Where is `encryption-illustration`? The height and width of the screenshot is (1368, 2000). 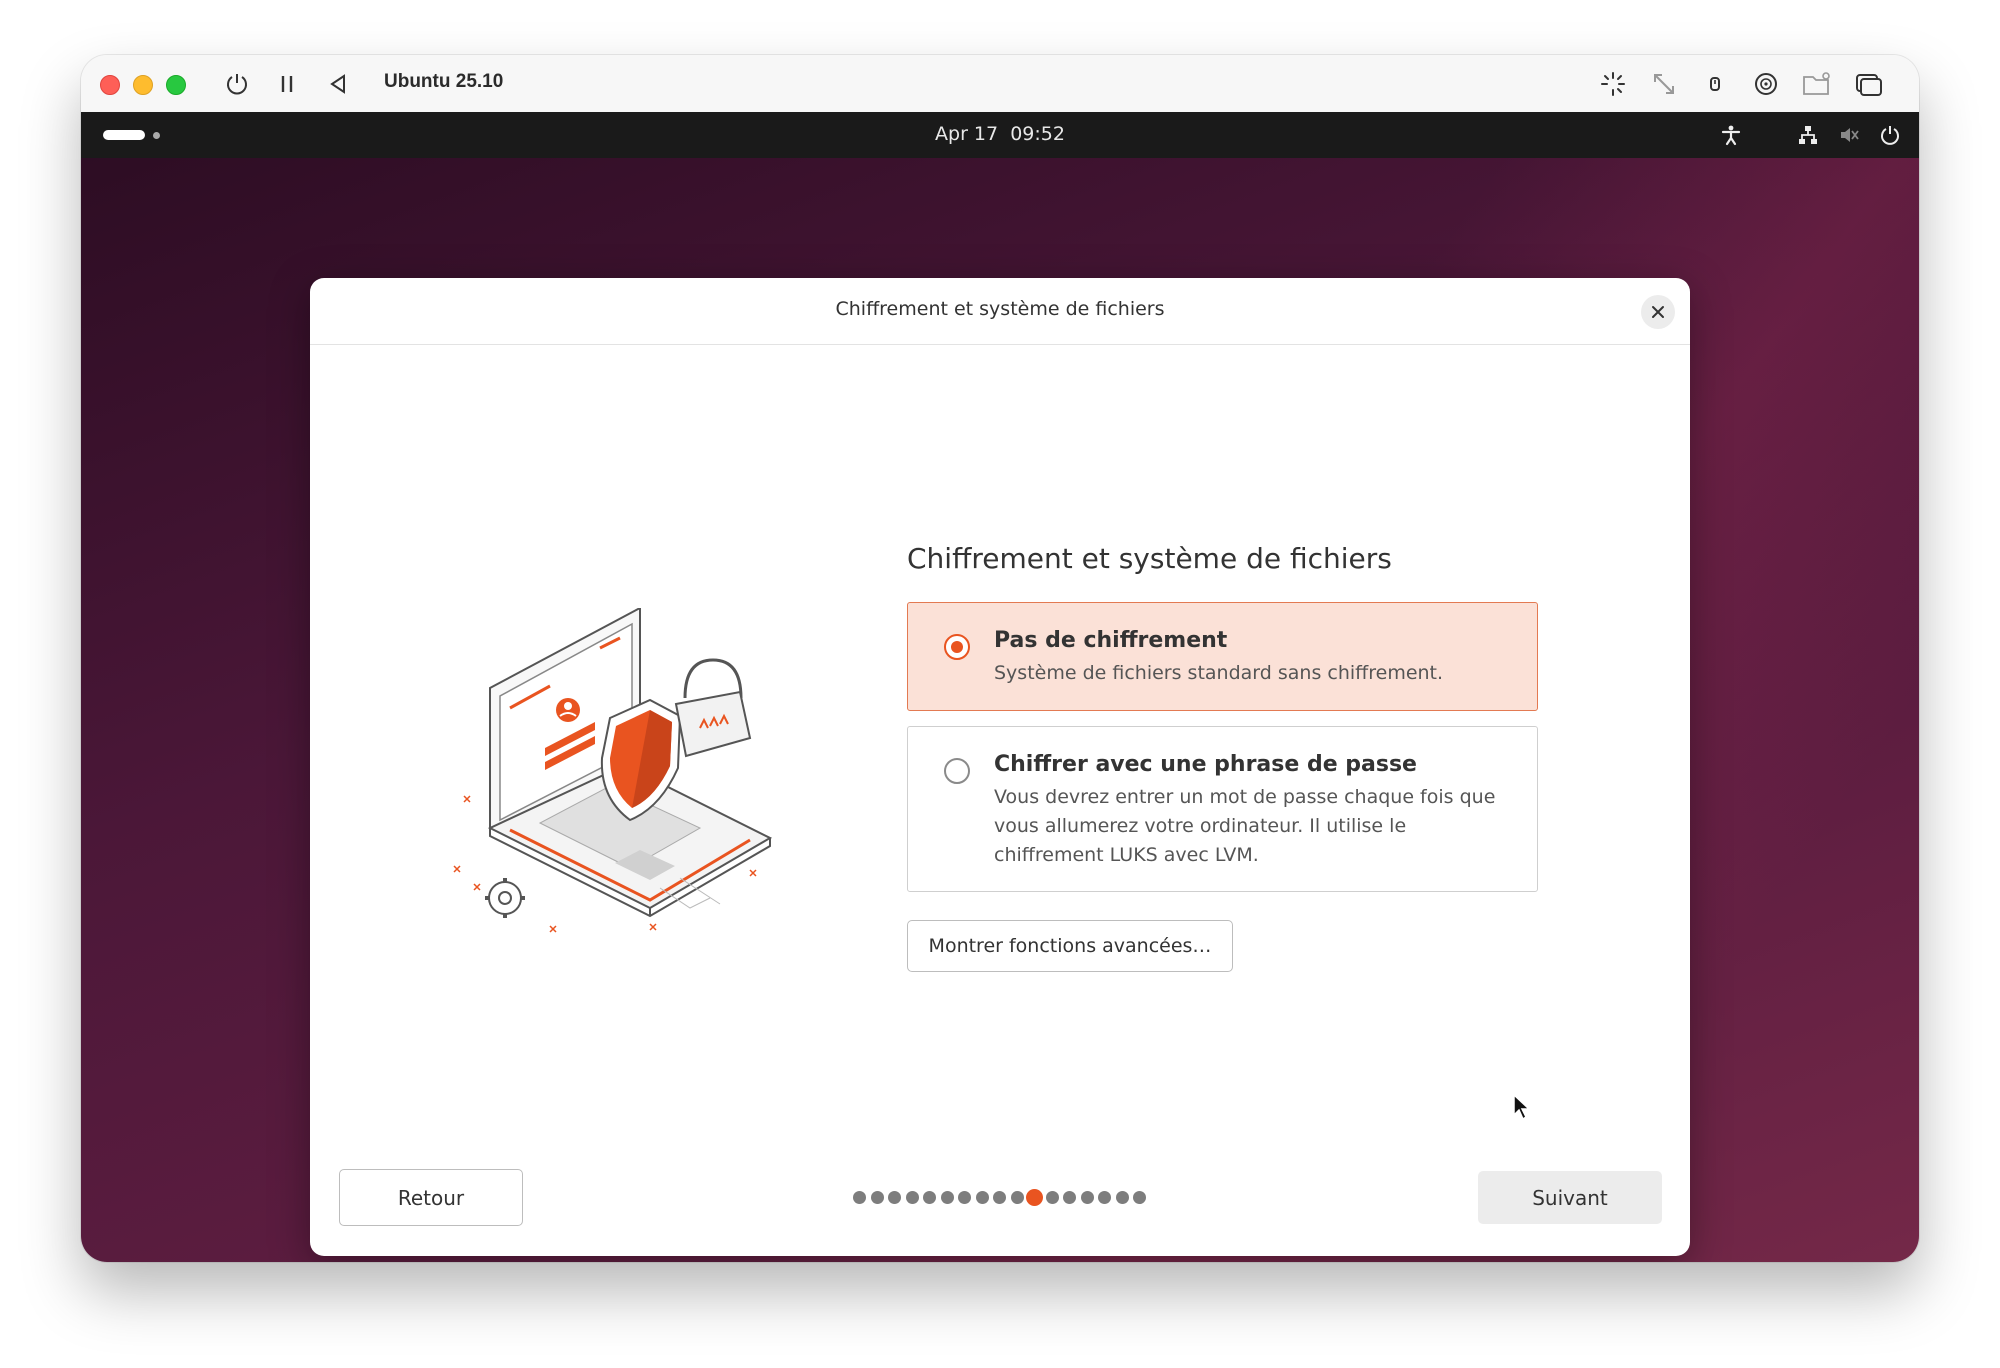 encryption-illustration is located at coordinates (620, 772).